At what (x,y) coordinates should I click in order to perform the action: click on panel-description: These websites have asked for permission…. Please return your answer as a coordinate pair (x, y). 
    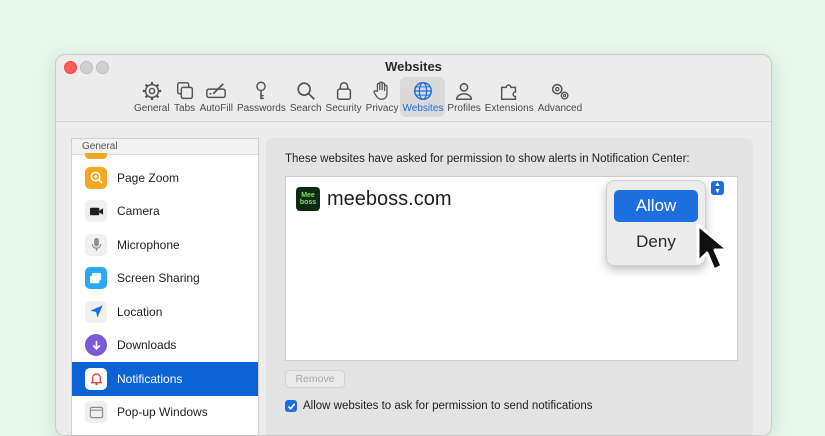
    Looking at the image, I should click on (487, 159).